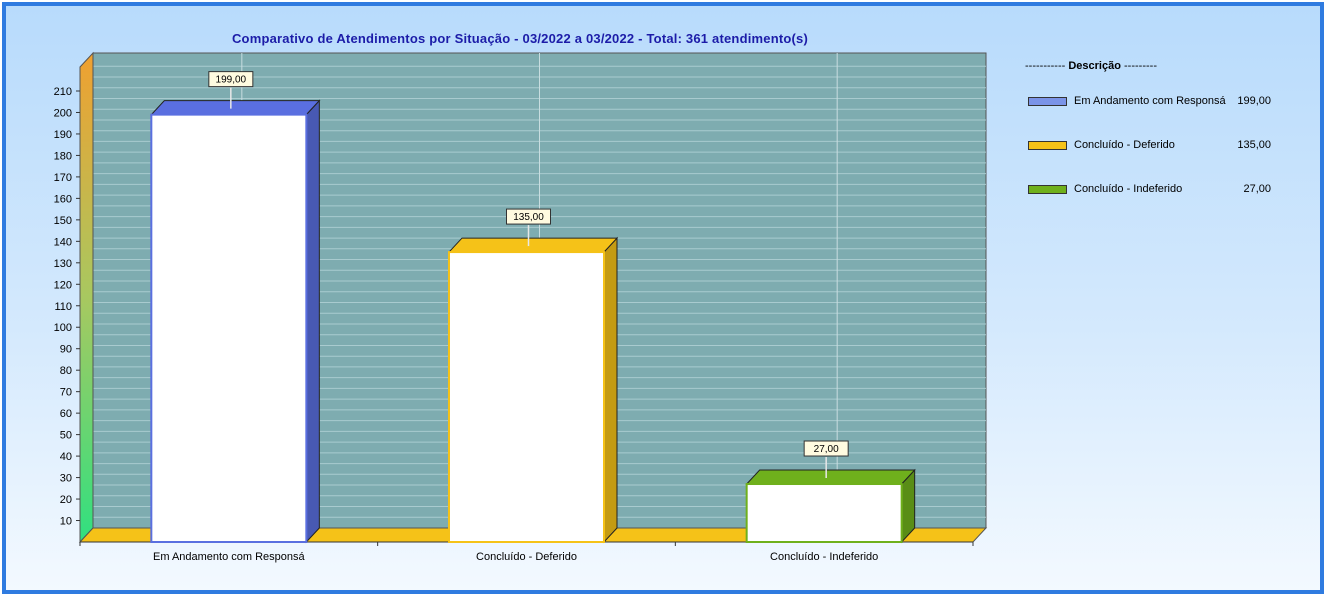  What do you see at coordinates (63, 221) in the screenshot?
I see `y-tick-label: 150` at bounding box center [63, 221].